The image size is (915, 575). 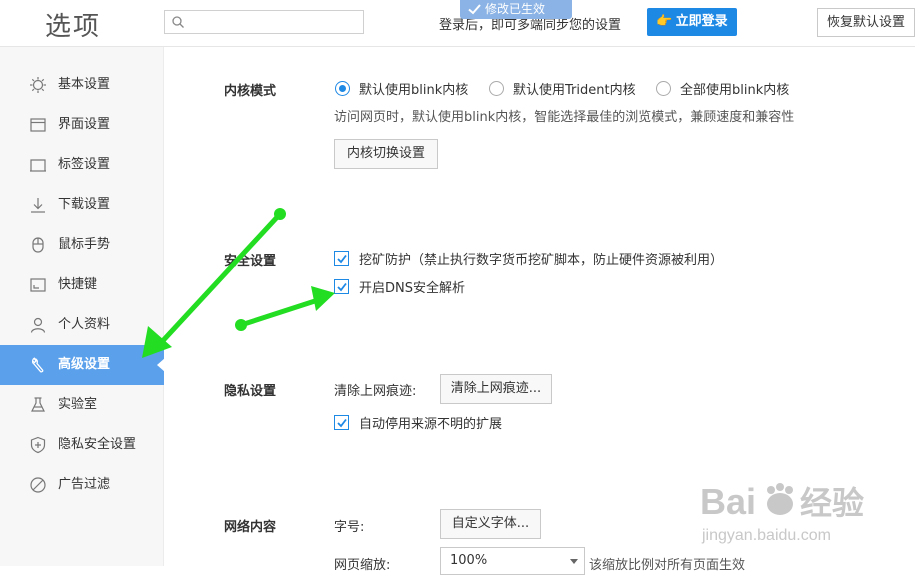 I want to click on chevron-down-icon, so click(x=574, y=561).